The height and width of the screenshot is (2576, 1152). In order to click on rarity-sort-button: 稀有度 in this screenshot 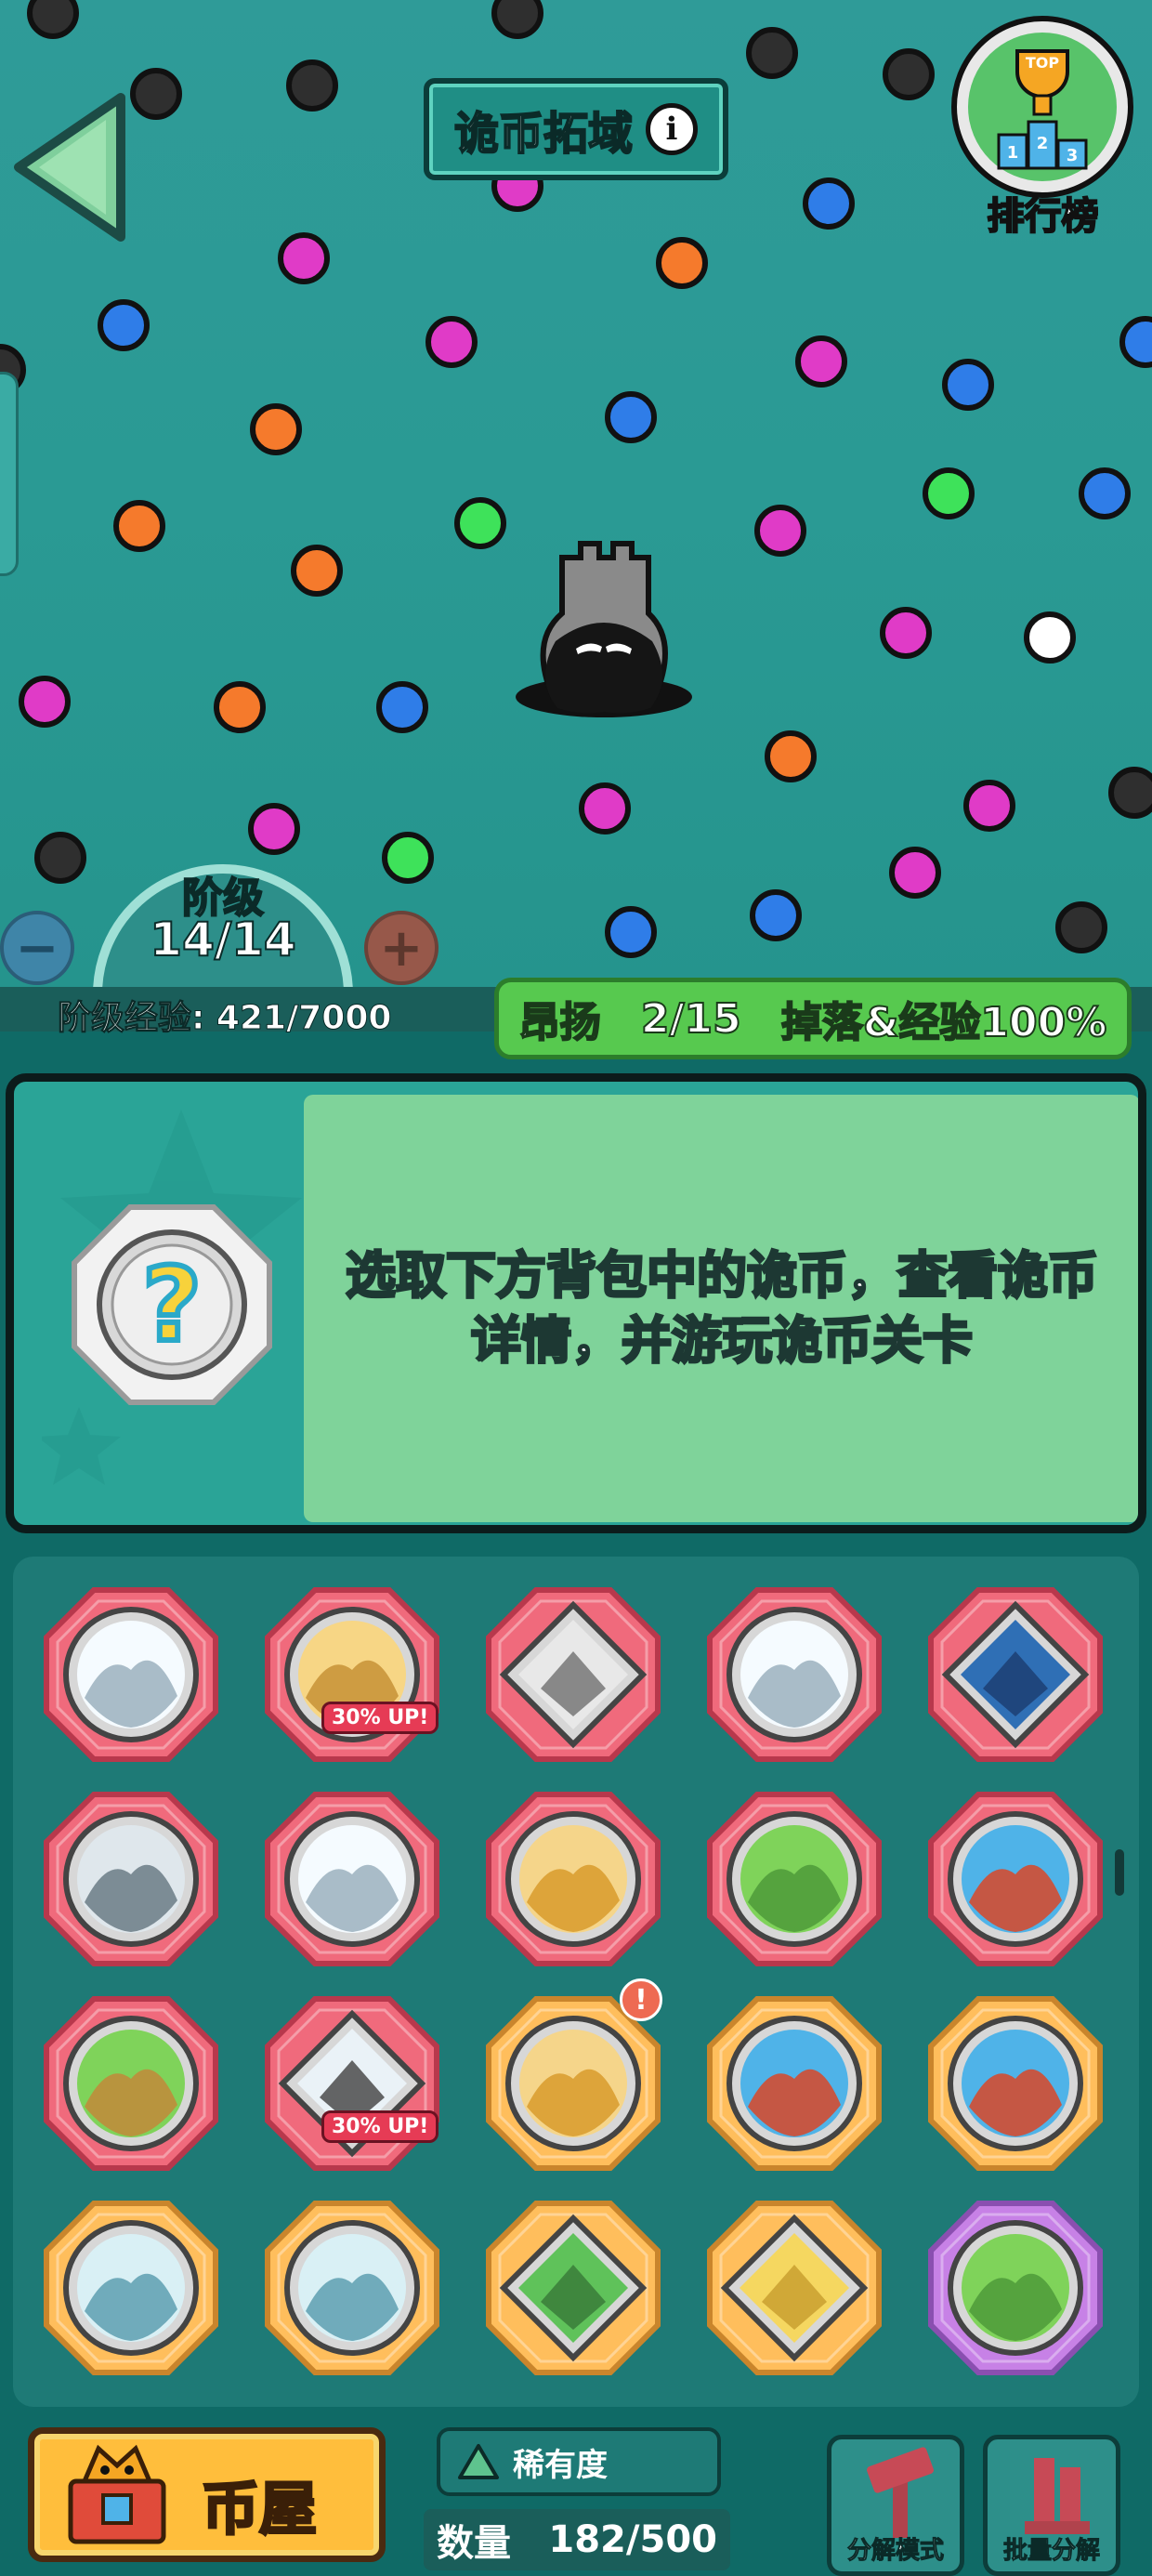, I will do `click(579, 2461)`.